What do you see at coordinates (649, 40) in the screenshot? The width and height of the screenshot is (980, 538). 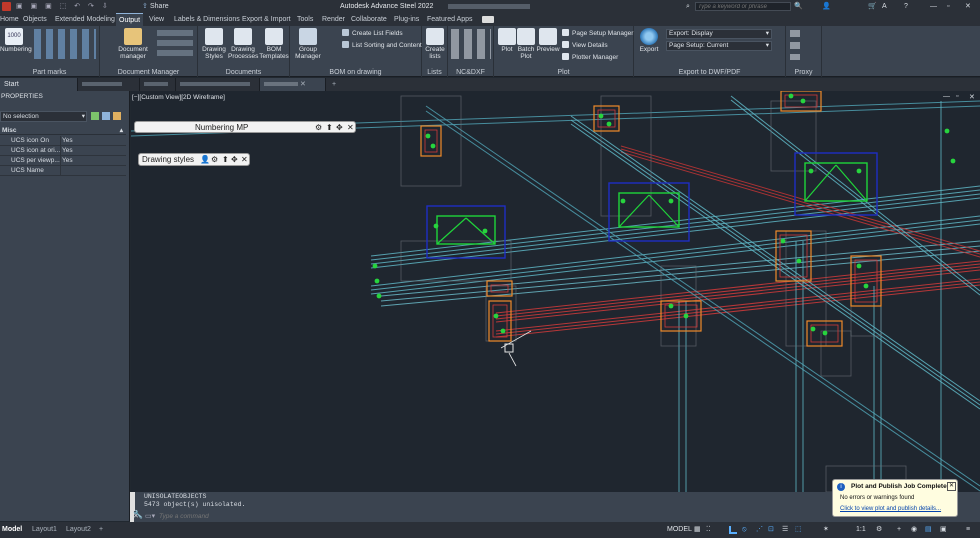 I see `export-button: Export` at bounding box center [649, 40].